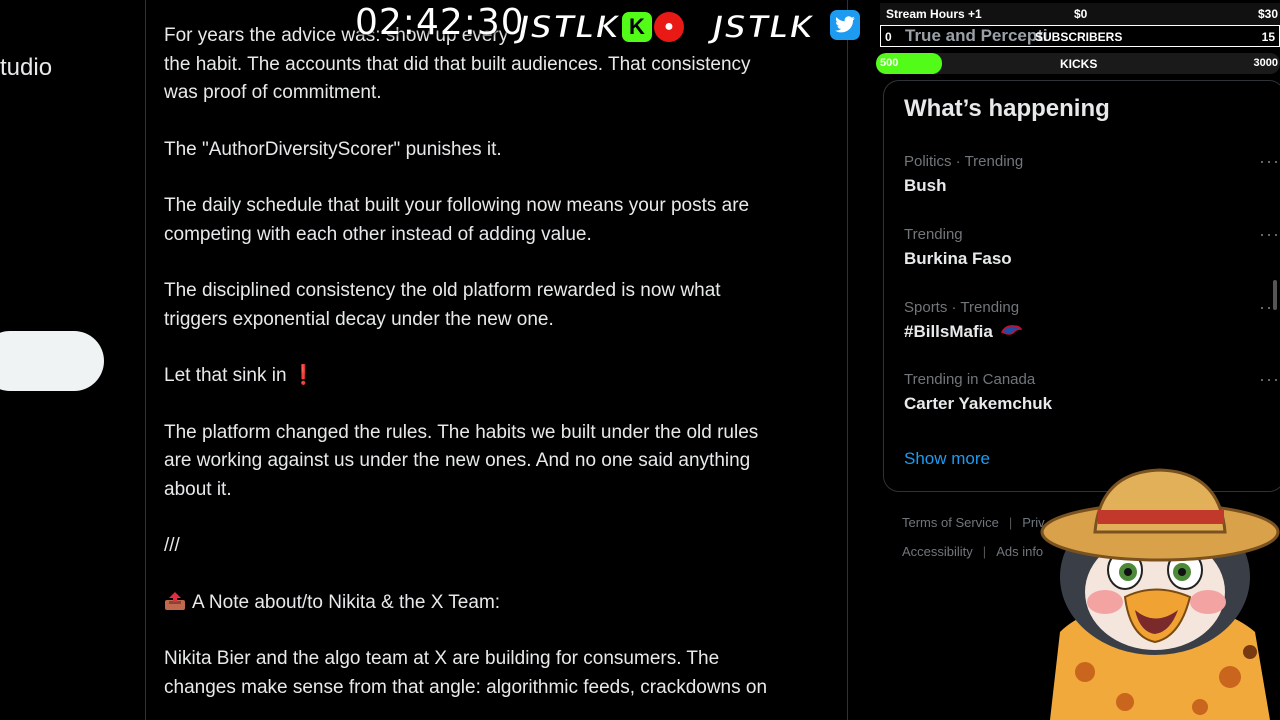  Describe the element at coordinates (1268, 37) in the screenshot. I see `subscribers-goal: 15` at that location.